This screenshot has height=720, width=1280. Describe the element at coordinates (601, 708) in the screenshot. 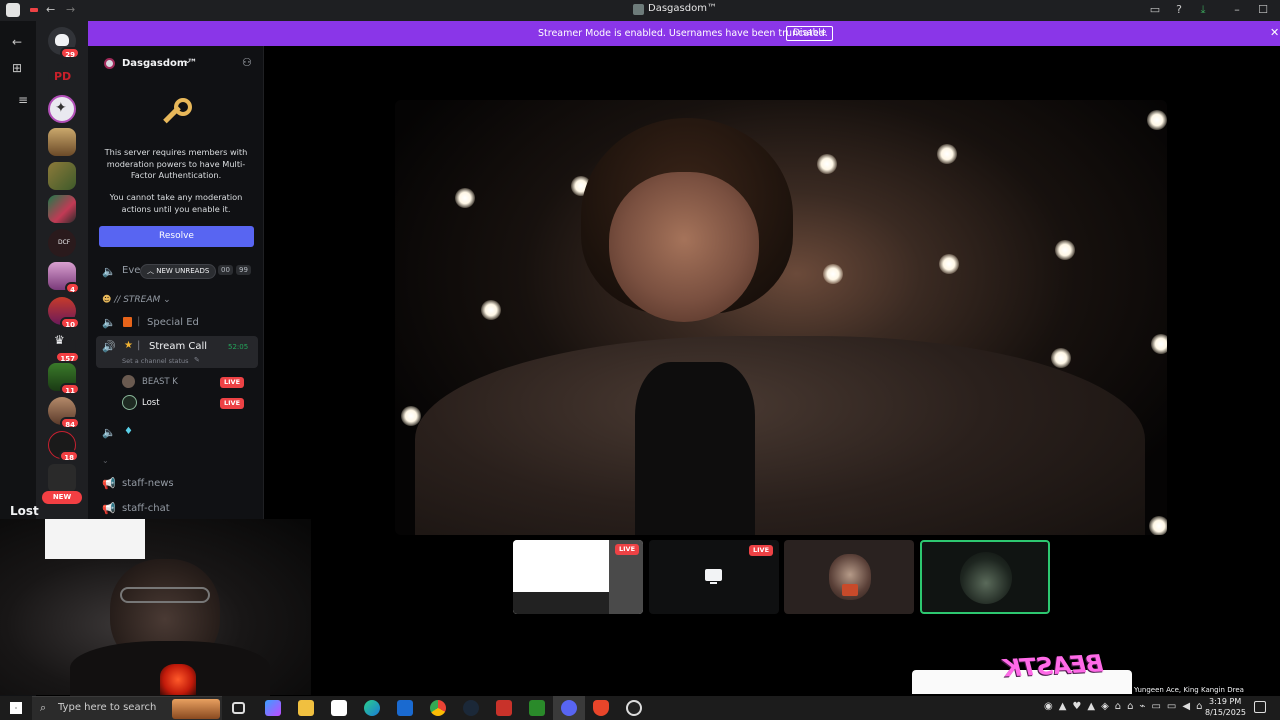

I see `brave-icon` at that location.